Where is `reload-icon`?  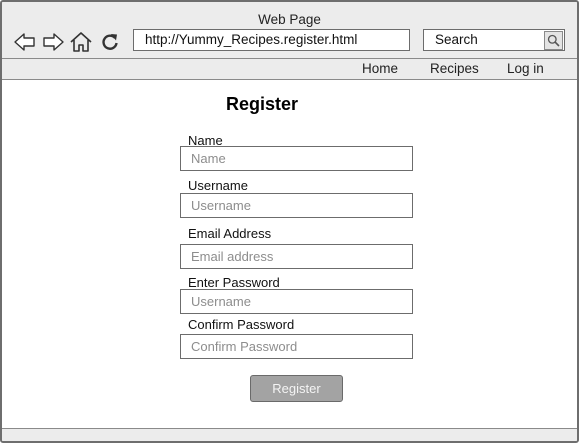
reload-icon is located at coordinates (110, 42).